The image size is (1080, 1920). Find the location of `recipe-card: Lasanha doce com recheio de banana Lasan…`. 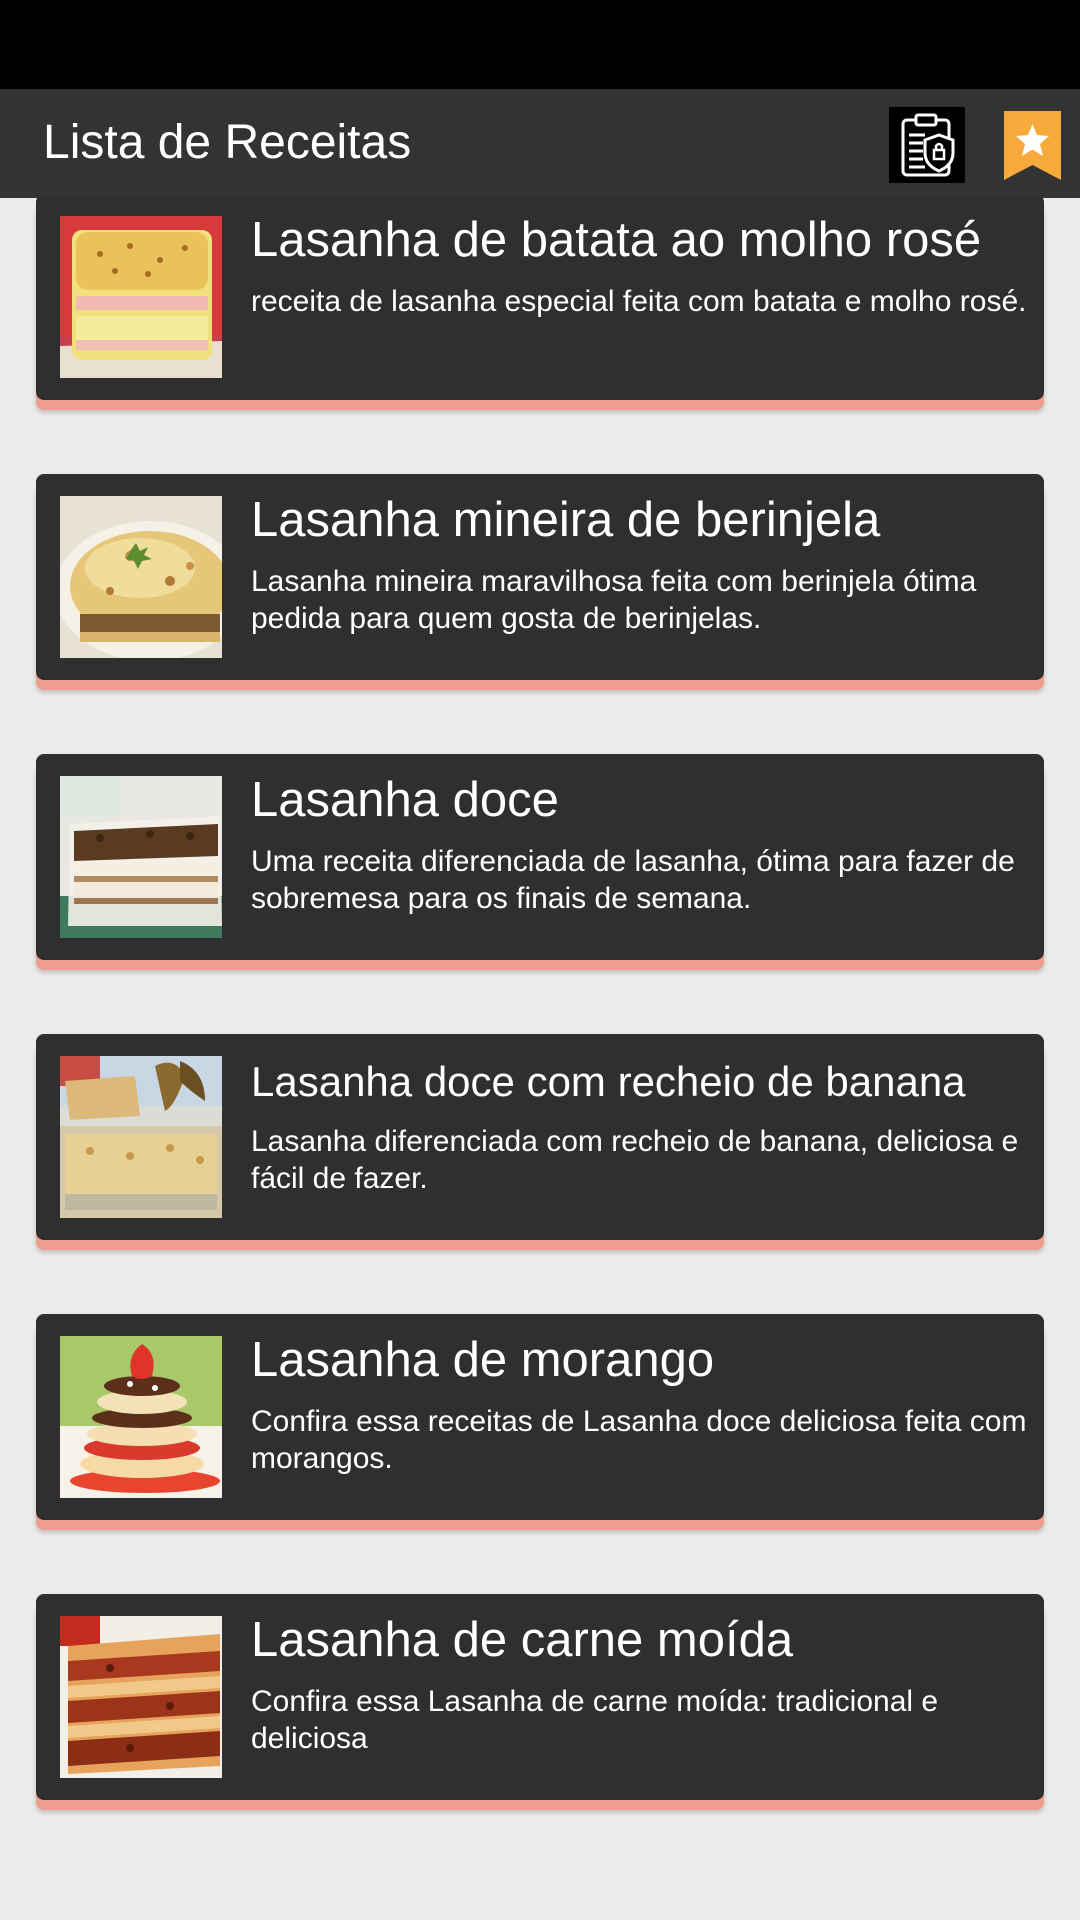

recipe-card: Lasanha doce com recheio de banana Lasan… is located at coordinates (540, 1137).